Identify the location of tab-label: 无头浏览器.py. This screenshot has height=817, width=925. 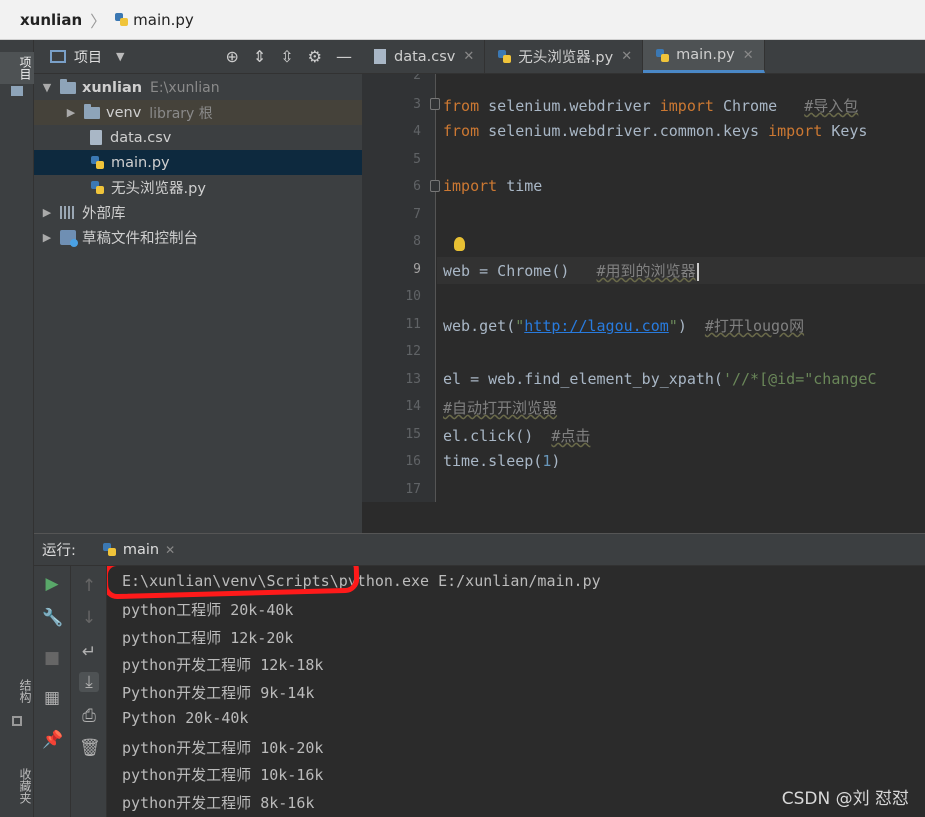
(566, 58).